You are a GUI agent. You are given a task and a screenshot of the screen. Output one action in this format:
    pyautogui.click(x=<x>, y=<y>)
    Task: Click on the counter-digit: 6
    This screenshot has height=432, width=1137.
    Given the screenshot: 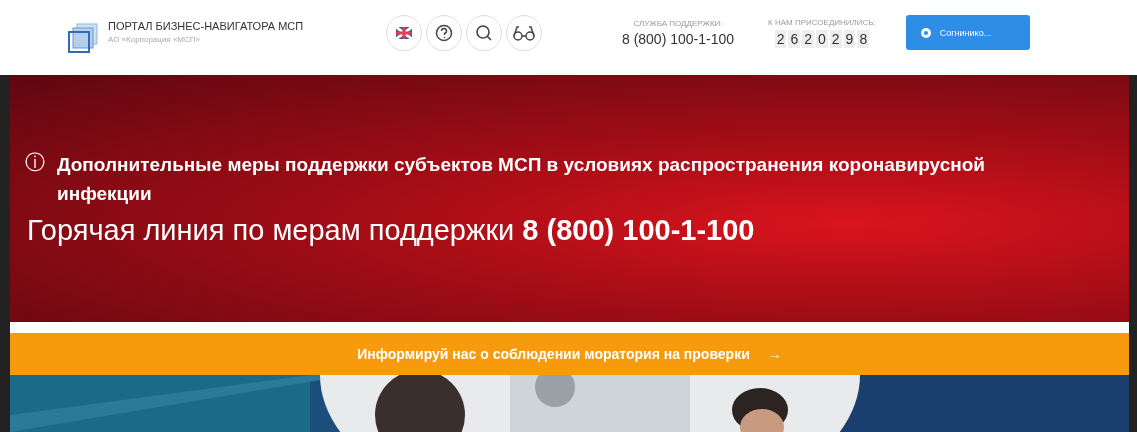 What is the action you would take?
    pyautogui.click(x=794, y=38)
    